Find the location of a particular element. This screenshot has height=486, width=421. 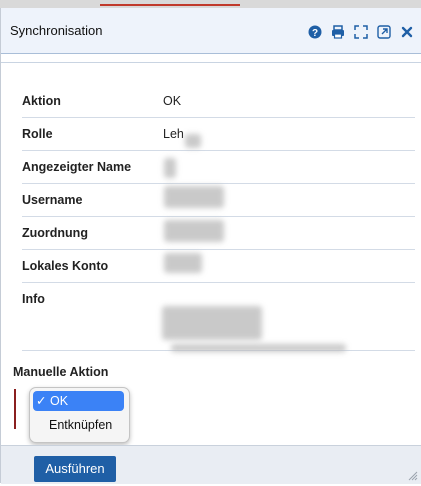

field-row-rolle: Rolle Leh is located at coordinates (218, 134).